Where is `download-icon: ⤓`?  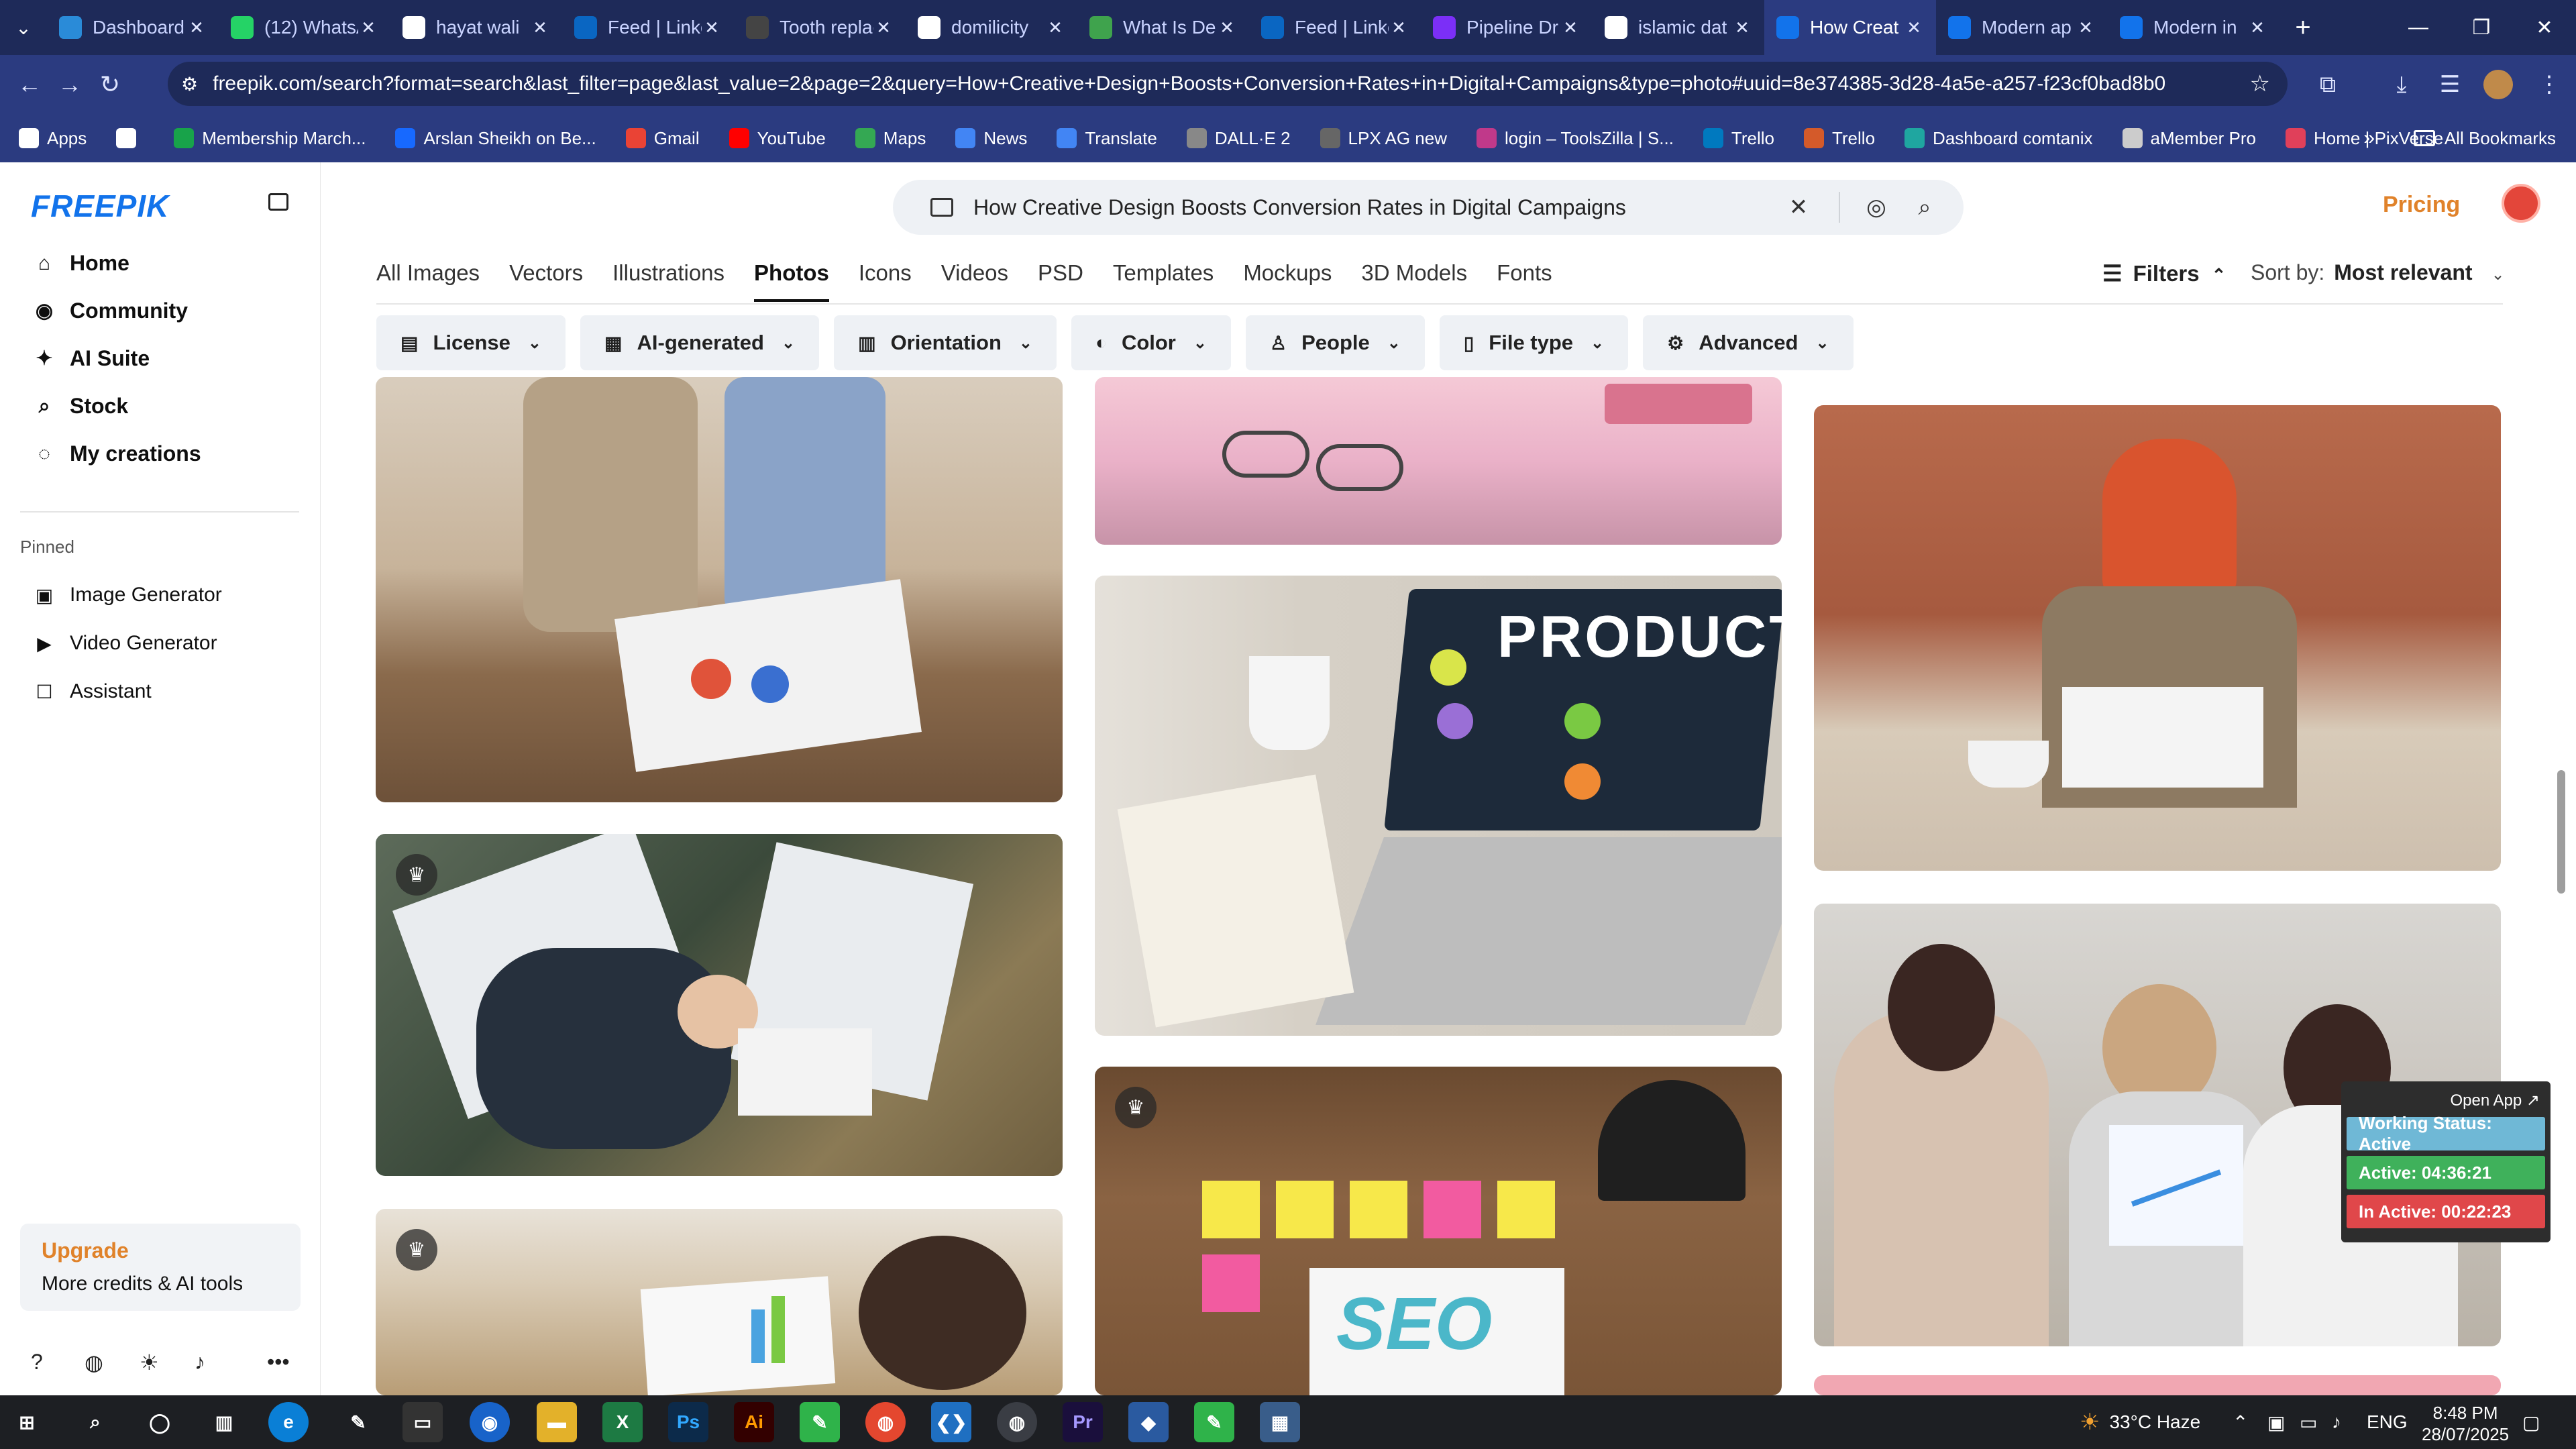 download-icon: ⤓ is located at coordinates (2401, 84).